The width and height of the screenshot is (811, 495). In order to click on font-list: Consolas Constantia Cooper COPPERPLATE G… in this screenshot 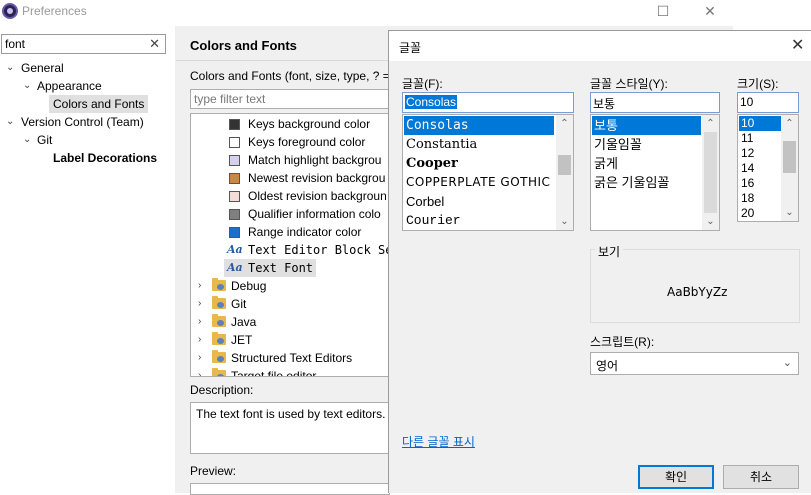, I will do `click(488, 172)`.